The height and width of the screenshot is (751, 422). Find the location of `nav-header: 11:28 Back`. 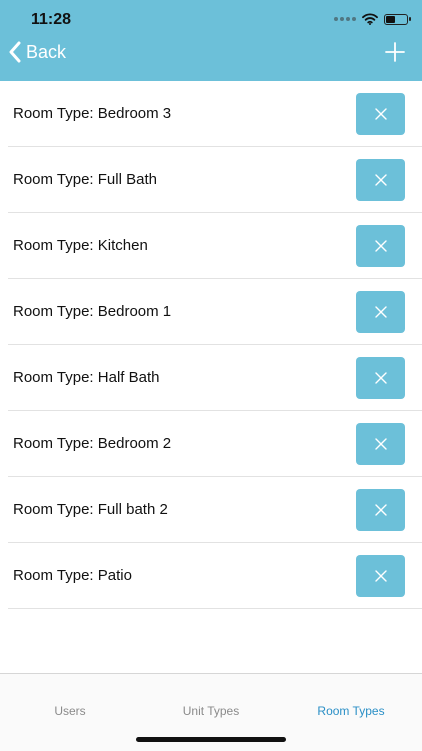

nav-header: 11:28 Back is located at coordinates (211, 40).